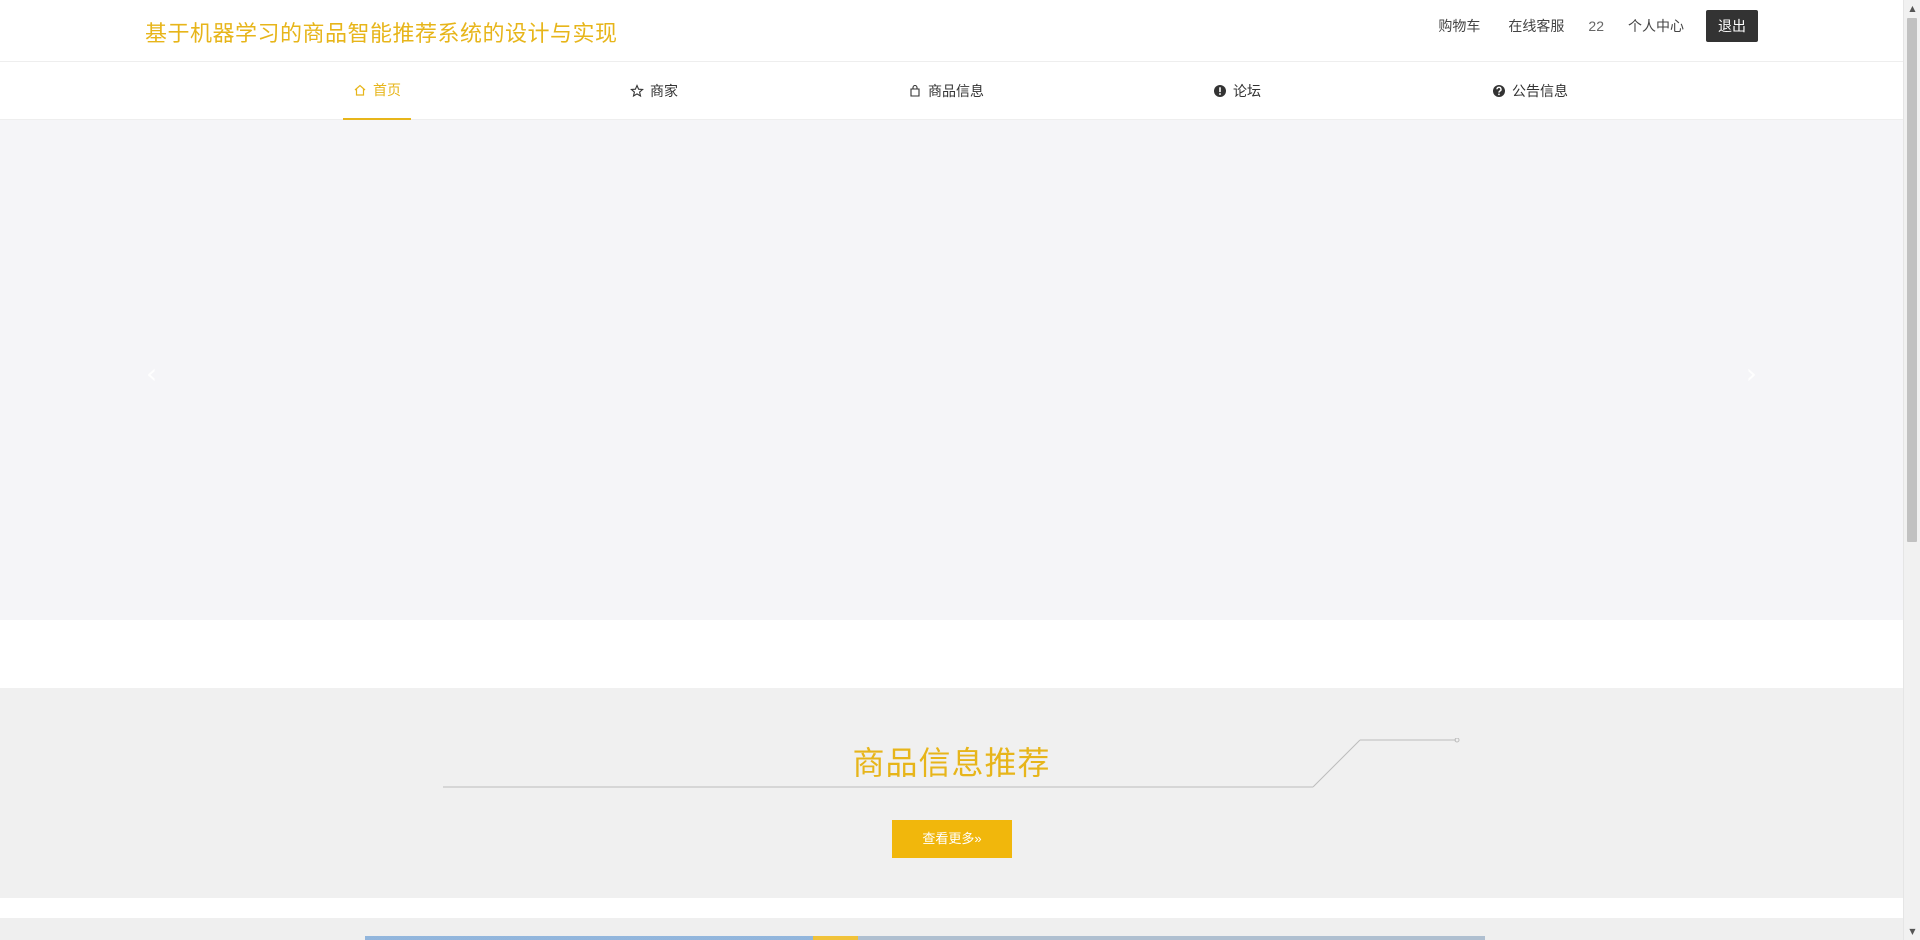 The width and height of the screenshot is (1920, 940). I want to click on section-gap, so click(951, 908).